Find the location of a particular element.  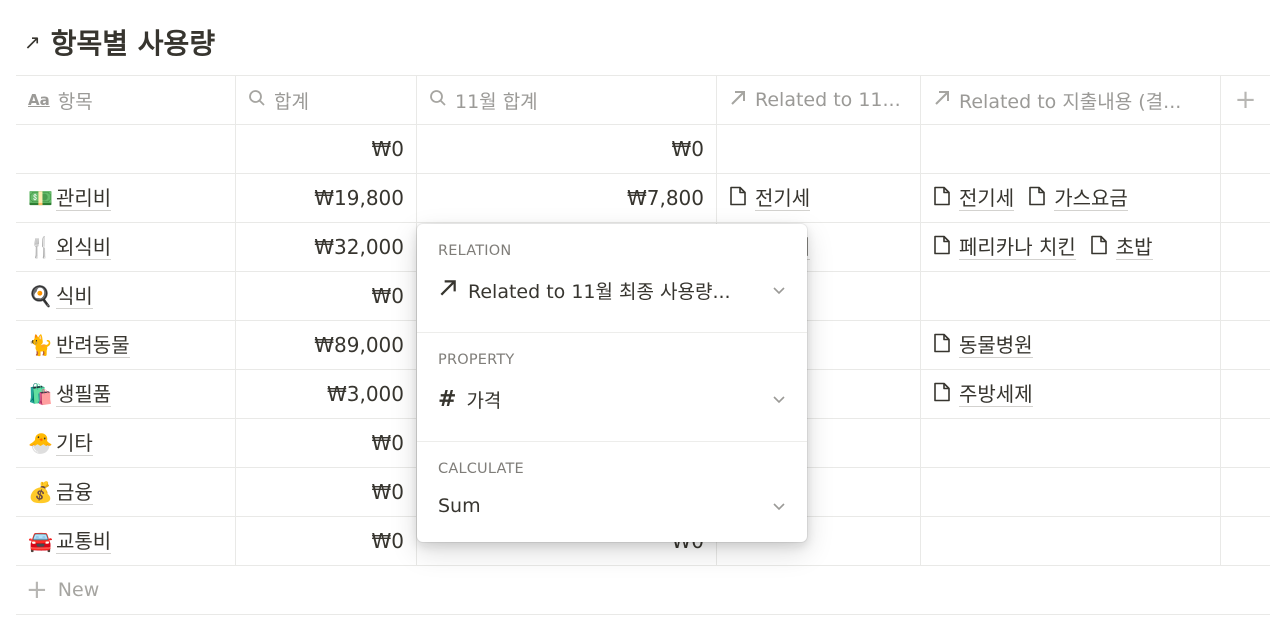

page-emoji-icon: 🍴 is located at coordinates (40, 247).